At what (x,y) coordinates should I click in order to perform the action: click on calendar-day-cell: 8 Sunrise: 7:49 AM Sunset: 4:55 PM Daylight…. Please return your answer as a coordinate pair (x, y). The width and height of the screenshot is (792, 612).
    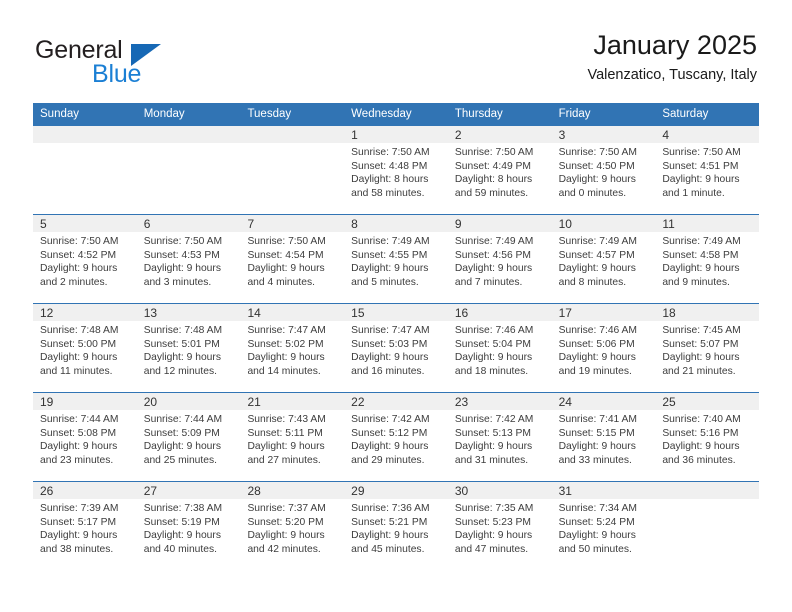
    Looking at the image, I should click on (396, 259).